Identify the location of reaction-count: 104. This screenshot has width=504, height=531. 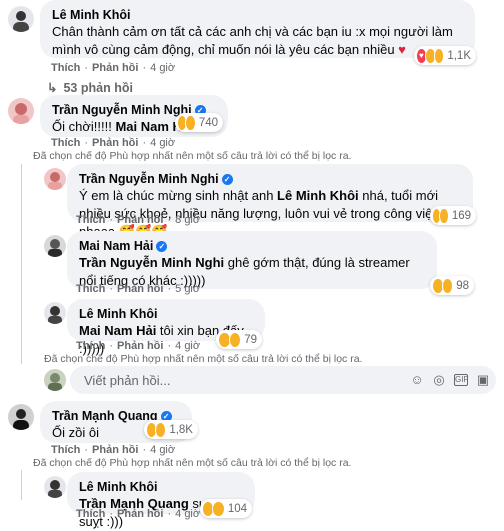
(237, 508).